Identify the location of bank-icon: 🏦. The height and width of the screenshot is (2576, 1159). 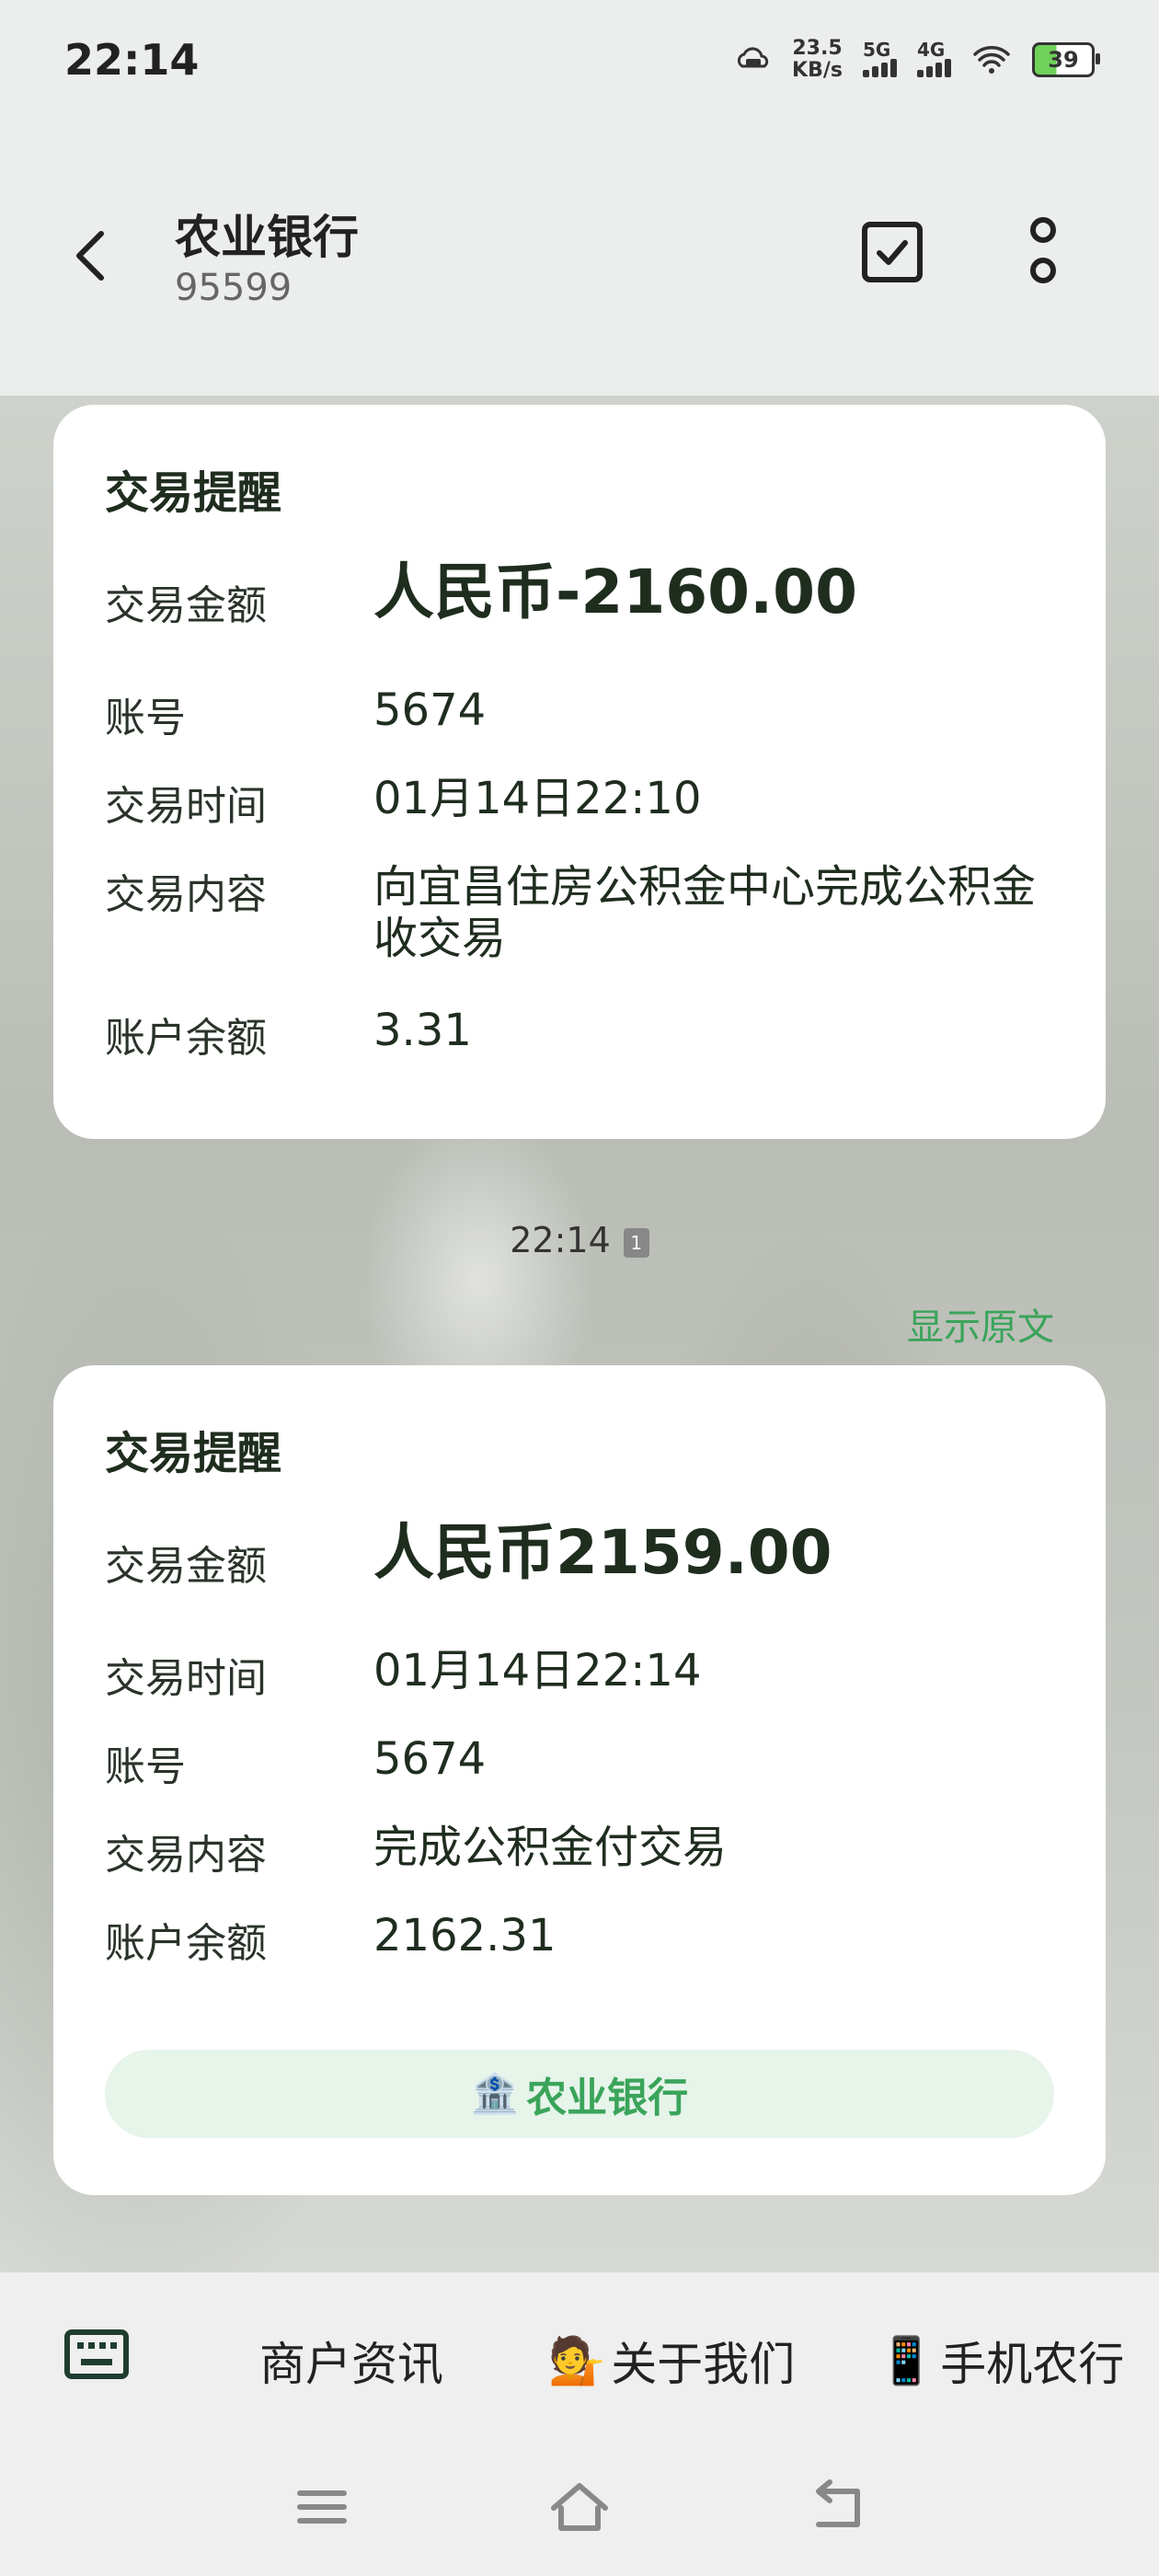
(495, 2093).